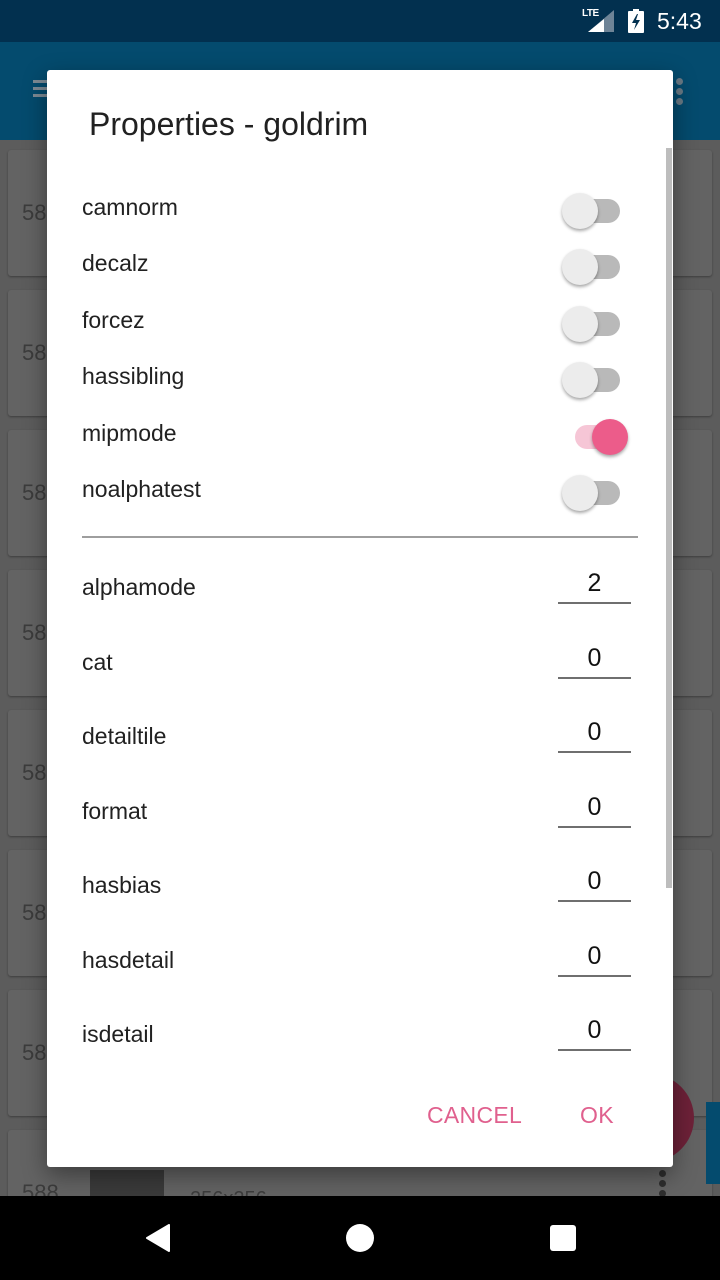 Image resolution: width=720 pixels, height=1280 pixels. I want to click on recents-icon, so click(563, 1238).